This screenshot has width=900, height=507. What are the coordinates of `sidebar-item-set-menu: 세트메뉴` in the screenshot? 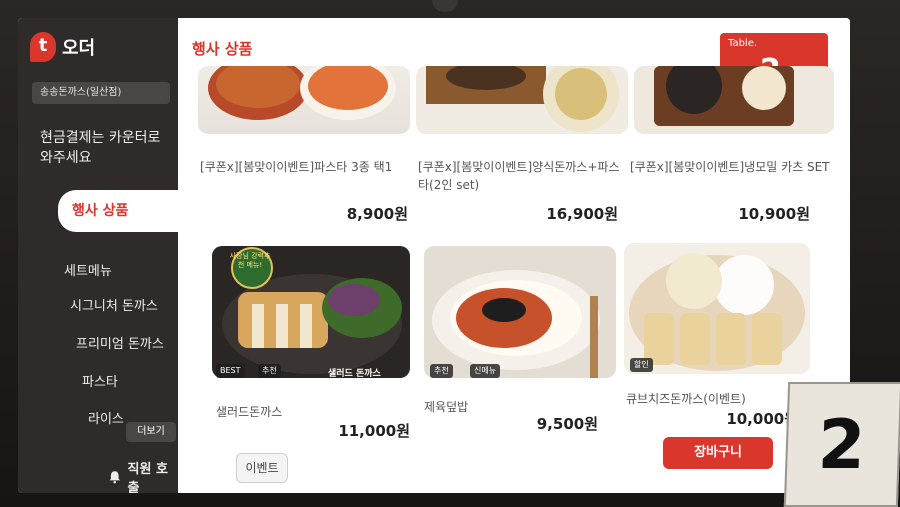 It's located at (88, 269).